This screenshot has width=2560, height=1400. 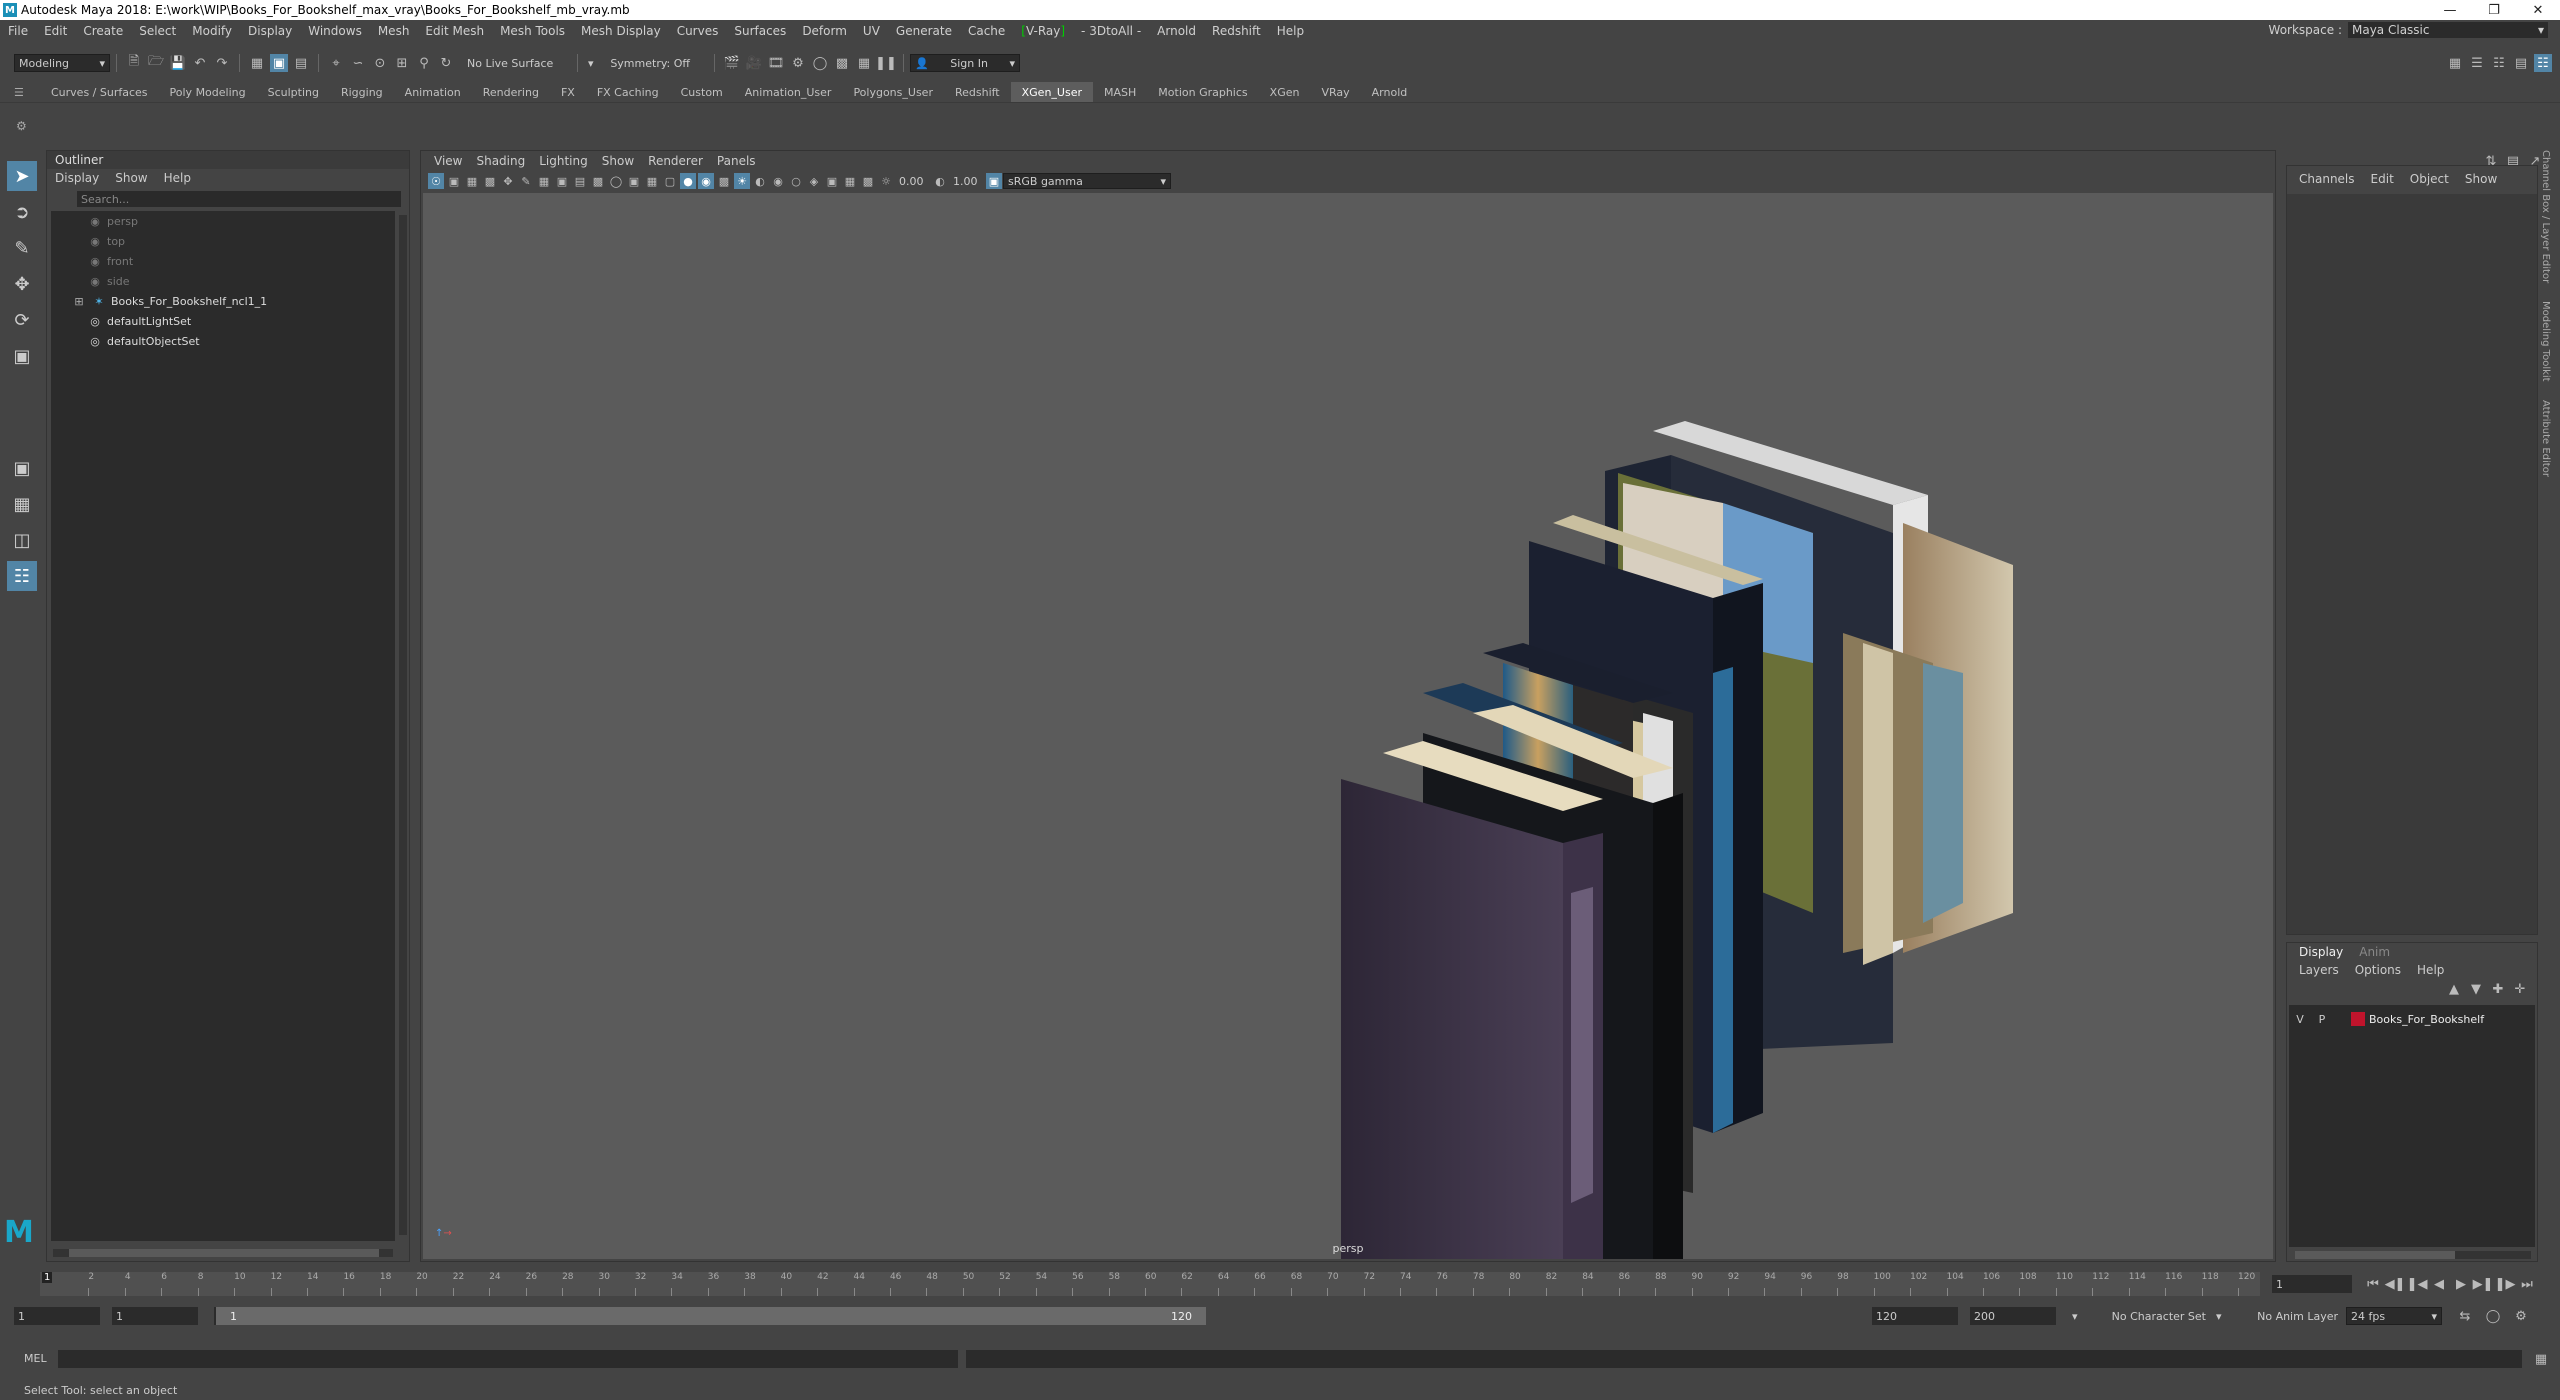 What do you see at coordinates (18, 31) in the screenshot?
I see `menu-file: File` at bounding box center [18, 31].